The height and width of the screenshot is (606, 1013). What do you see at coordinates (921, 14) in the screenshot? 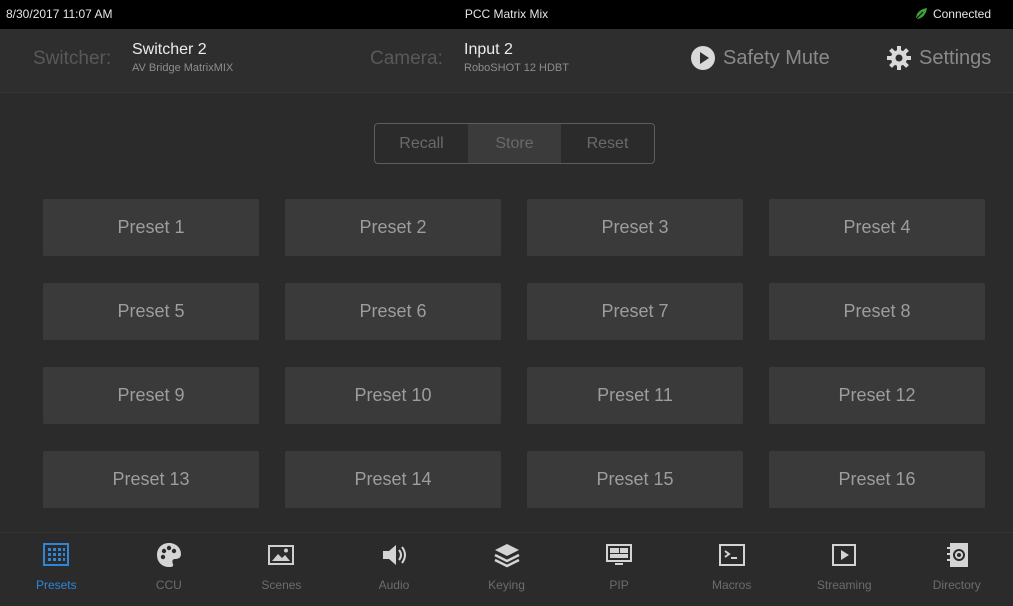
I see `leaf-icon` at bounding box center [921, 14].